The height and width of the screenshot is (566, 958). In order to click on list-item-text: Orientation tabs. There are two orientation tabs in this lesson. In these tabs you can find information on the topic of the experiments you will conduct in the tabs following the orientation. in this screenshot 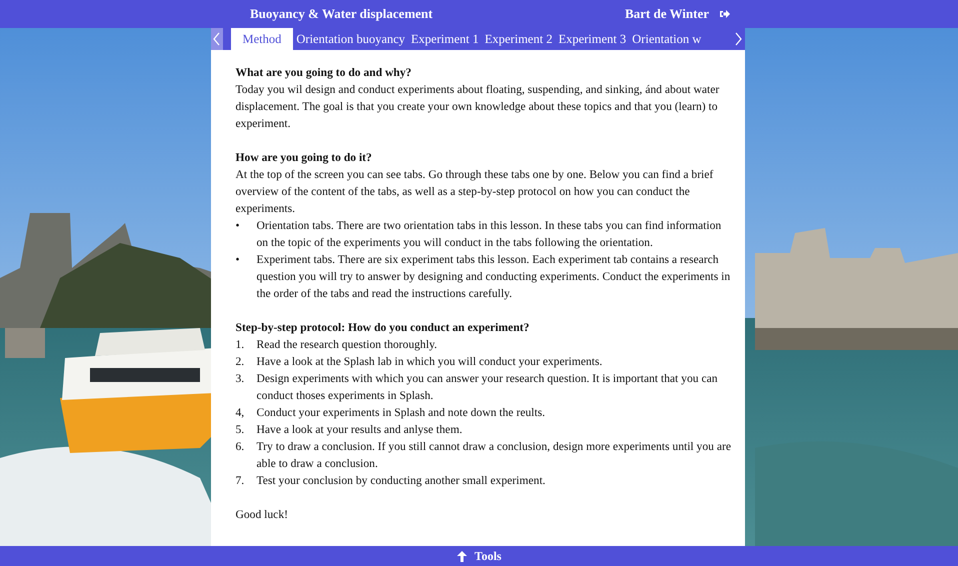, I will do `click(489, 234)`.